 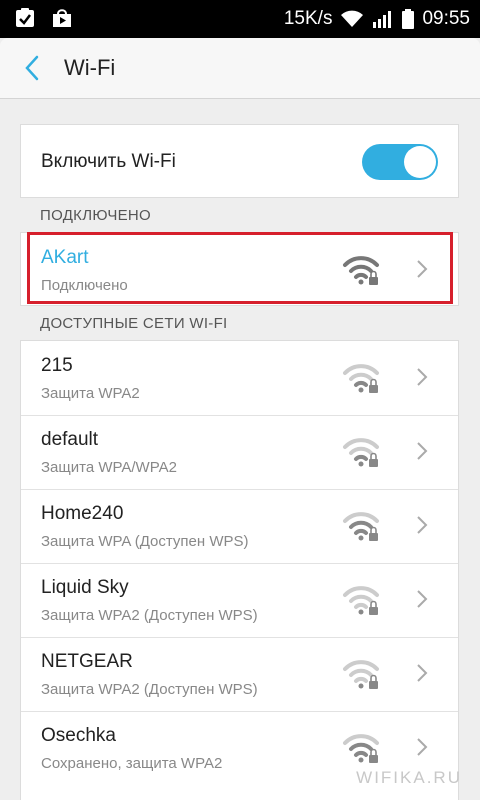 I want to click on clock: 09:55, so click(x=446, y=18).